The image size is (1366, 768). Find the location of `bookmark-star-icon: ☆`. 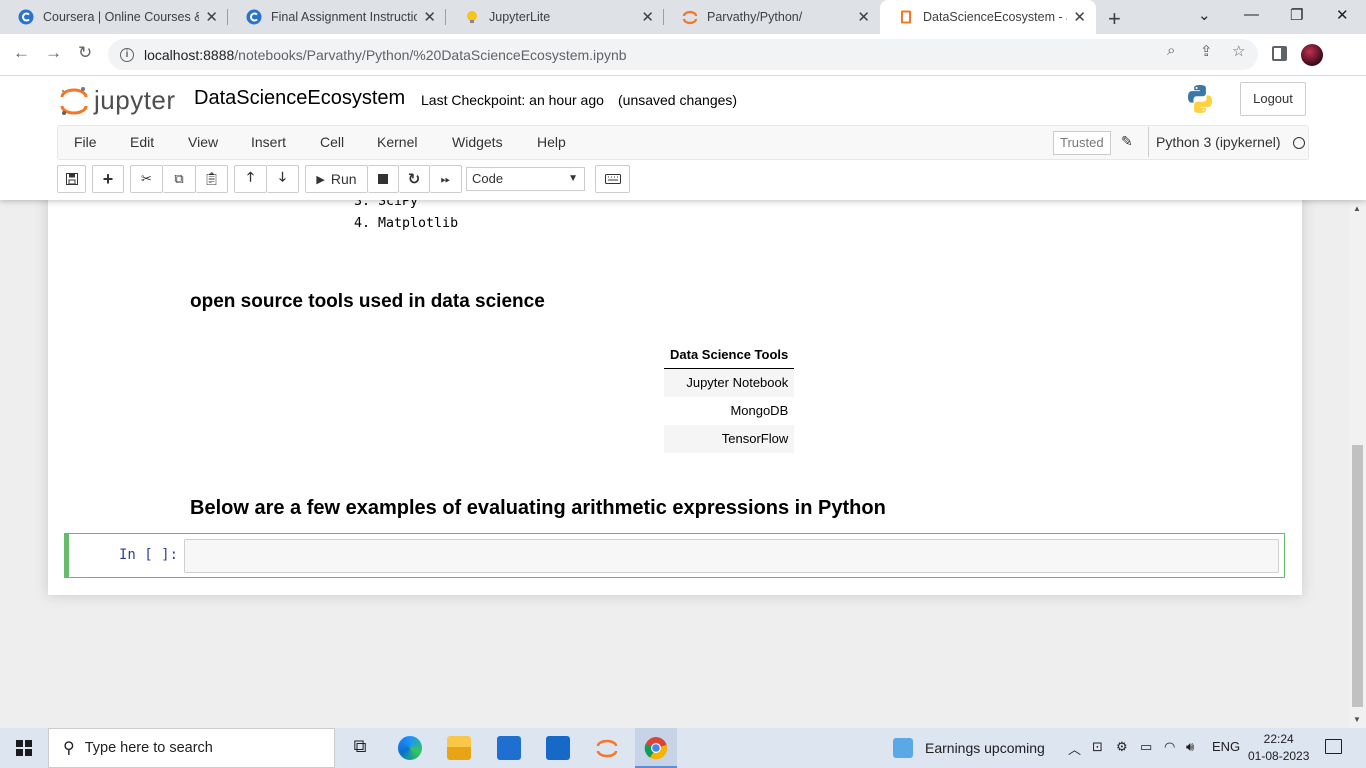

bookmark-star-icon: ☆ is located at coordinates (1238, 51).